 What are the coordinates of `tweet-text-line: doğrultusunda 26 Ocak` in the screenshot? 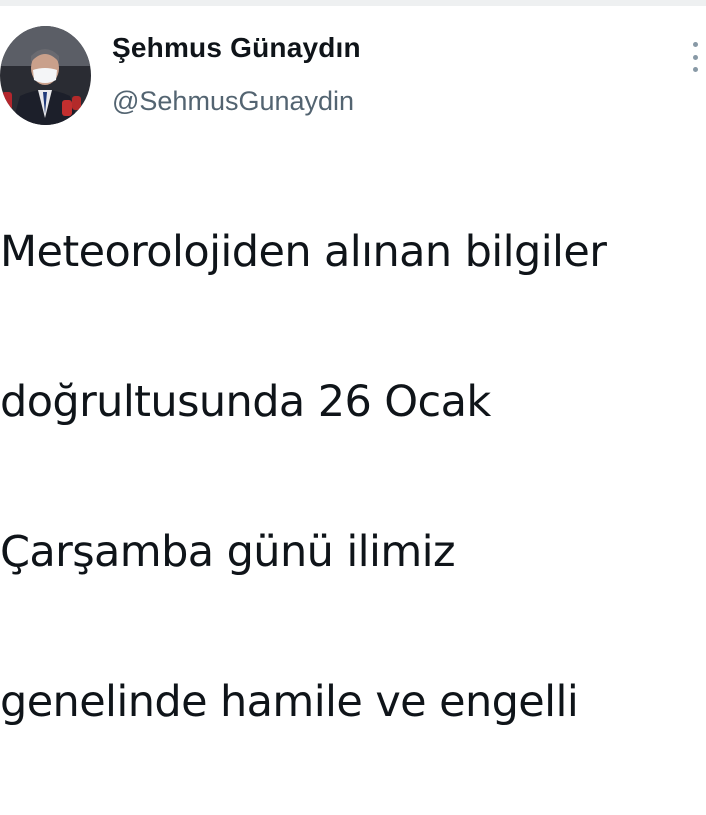 It's located at (245, 402).